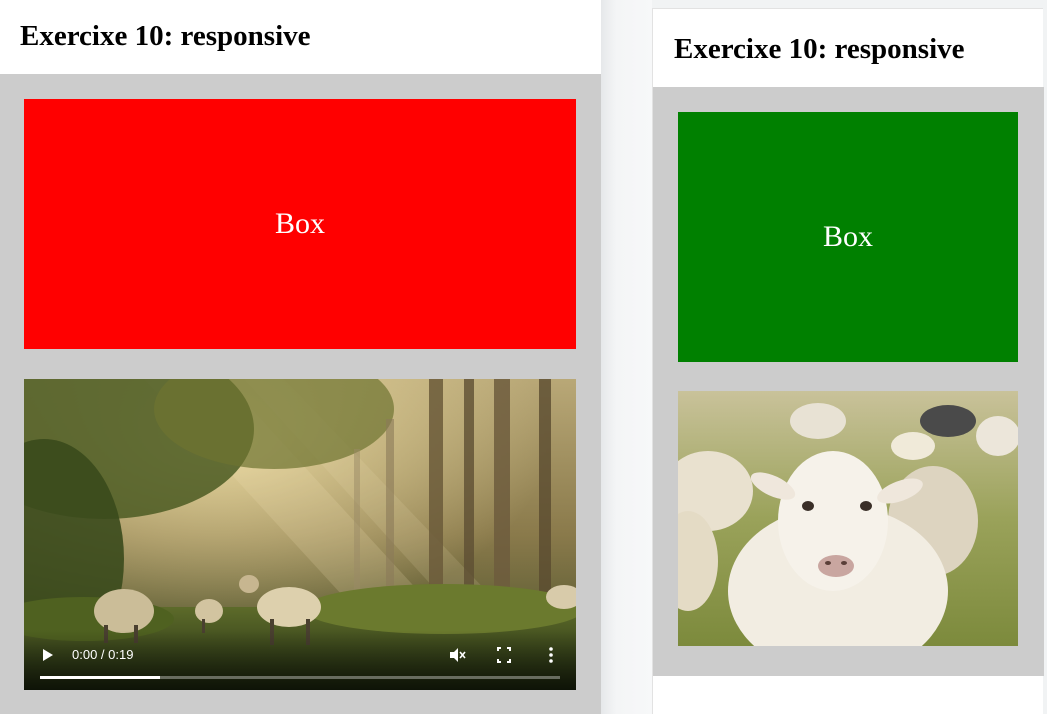  Describe the element at coordinates (551, 655) in the screenshot. I see `more-vert-icon` at that location.